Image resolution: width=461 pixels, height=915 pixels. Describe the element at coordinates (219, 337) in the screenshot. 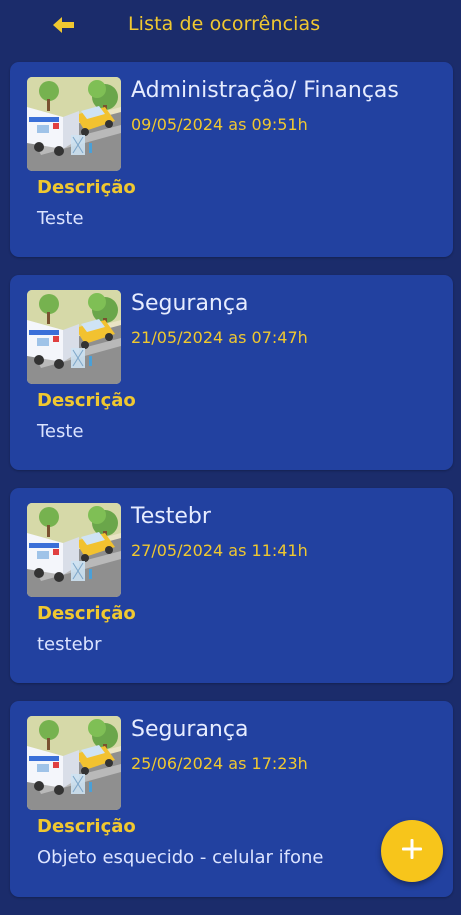

I see `occurrence-date: 21/05/2024 as 07:47h` at that location.